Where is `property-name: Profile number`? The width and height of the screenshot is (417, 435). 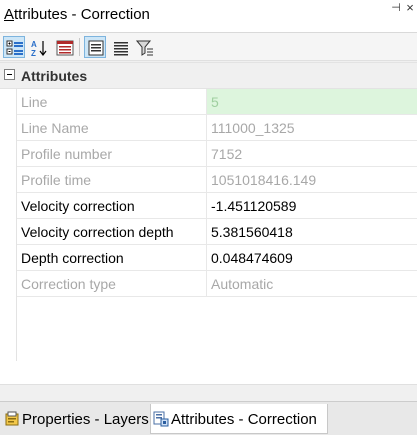
property-name: Profile number is located at coordinates (67, 154).